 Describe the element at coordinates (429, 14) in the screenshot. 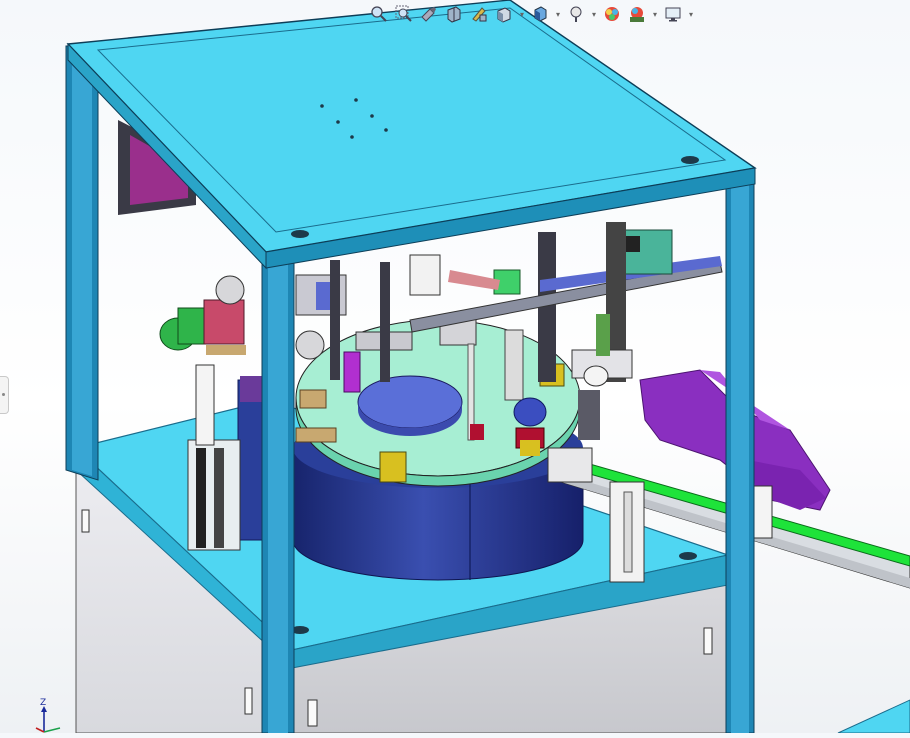

I see `previous-view-icon` at that location.